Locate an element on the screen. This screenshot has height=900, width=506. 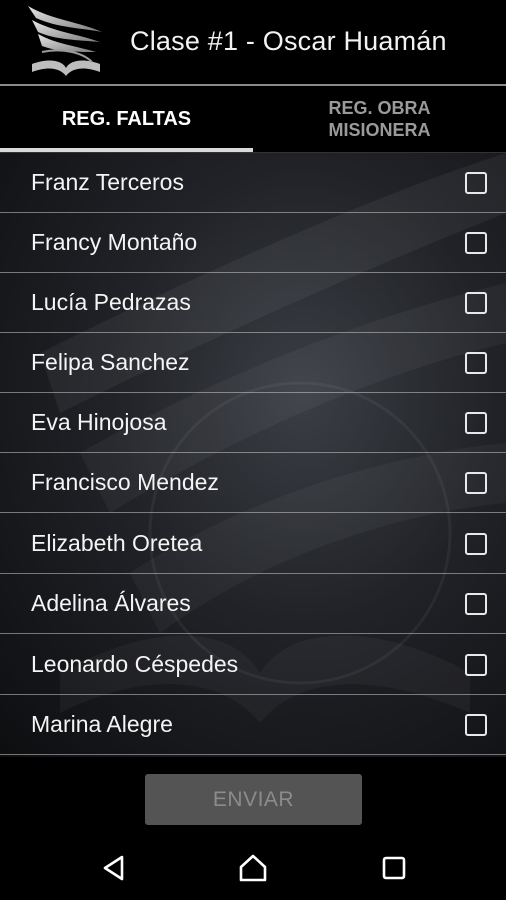
back-triangle-icon is located at coordinates (113, 867).